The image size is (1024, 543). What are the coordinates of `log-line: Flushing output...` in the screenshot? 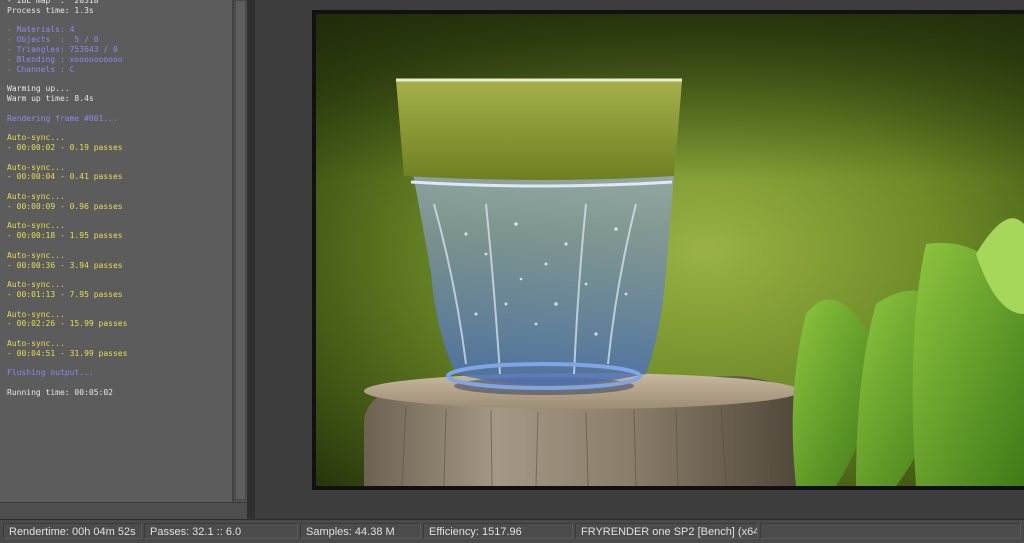 It's located at (50, 373).